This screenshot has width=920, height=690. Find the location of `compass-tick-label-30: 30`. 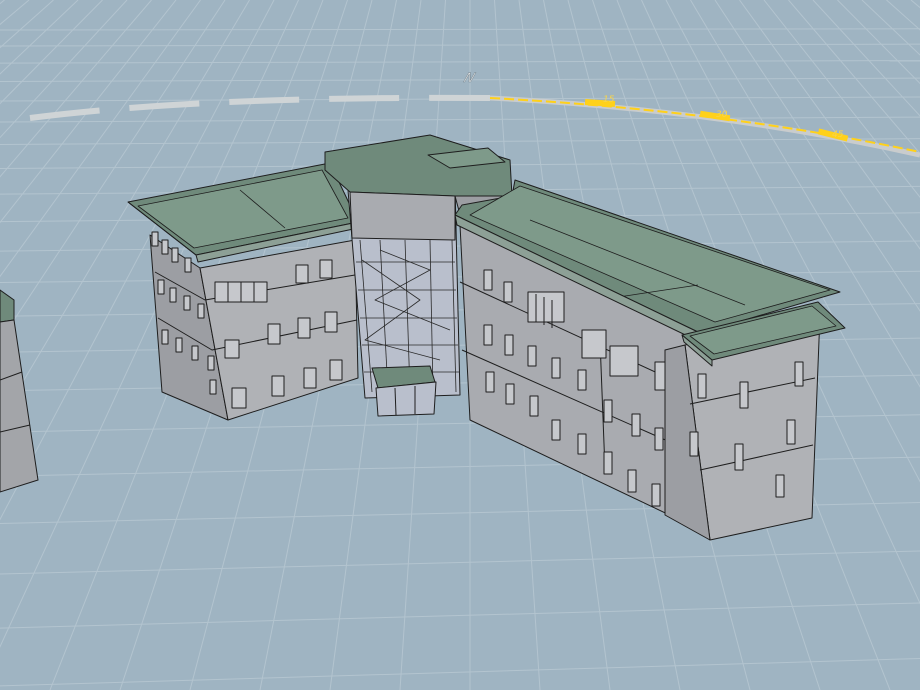

compass-tick-label-30: 30 is located at coordinates (722, 115).